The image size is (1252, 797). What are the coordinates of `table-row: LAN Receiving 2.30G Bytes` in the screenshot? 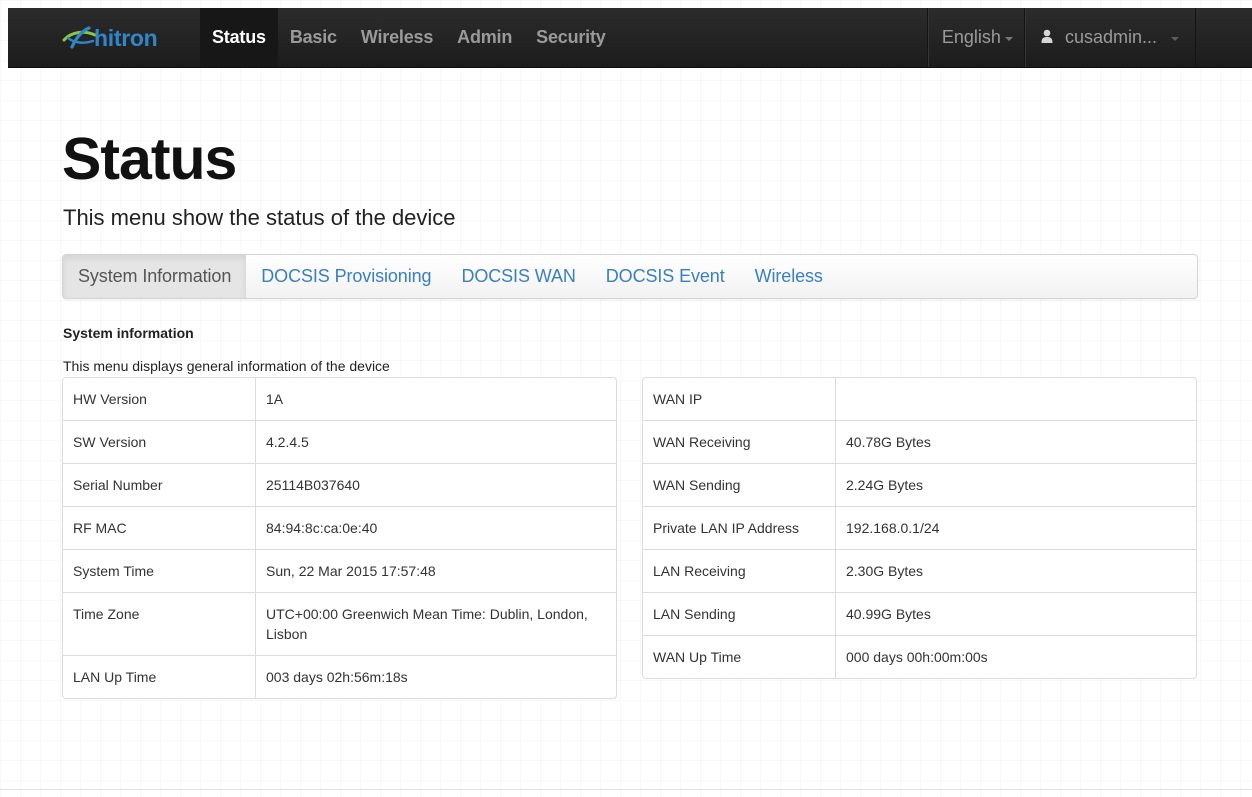 It's located at (919, 570).